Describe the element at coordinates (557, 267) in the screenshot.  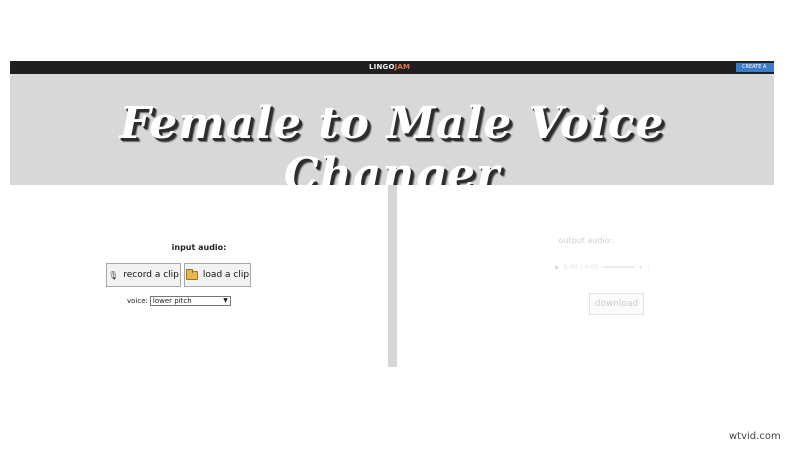
I see `play-icon: ▶` at that location.